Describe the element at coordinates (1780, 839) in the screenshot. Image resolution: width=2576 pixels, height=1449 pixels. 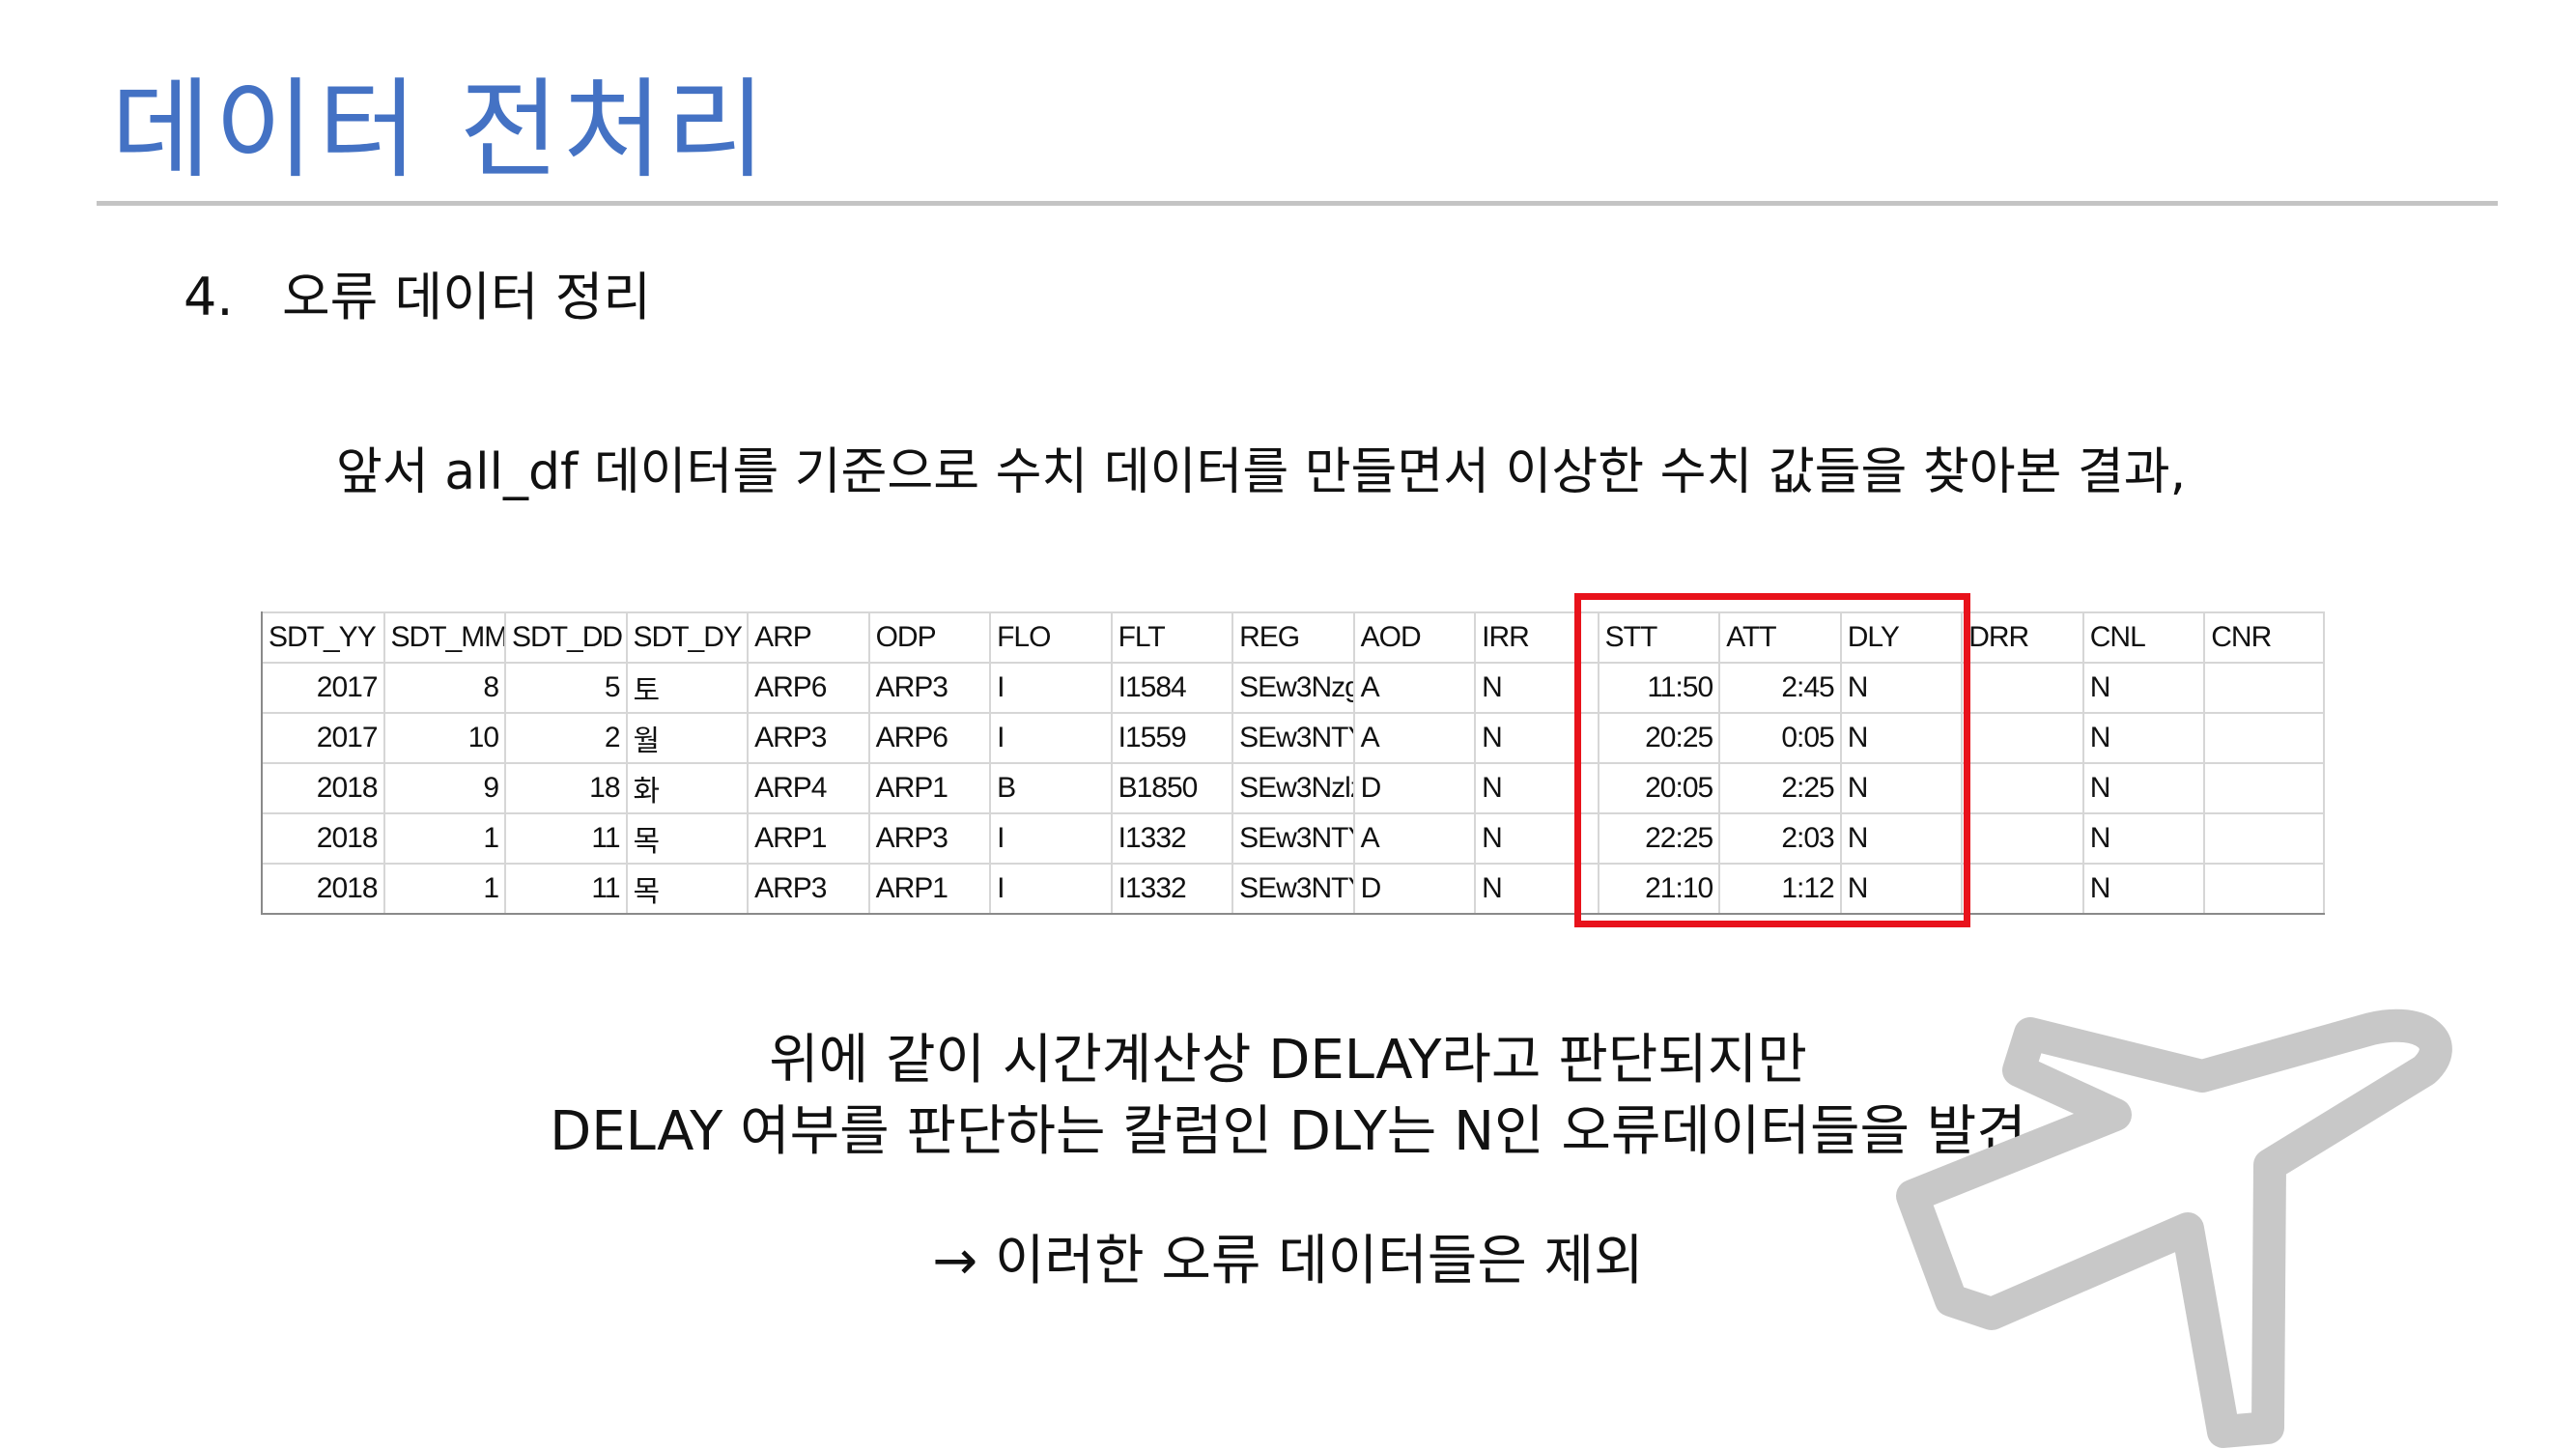
I see `table-cell: 2:03` at that location.